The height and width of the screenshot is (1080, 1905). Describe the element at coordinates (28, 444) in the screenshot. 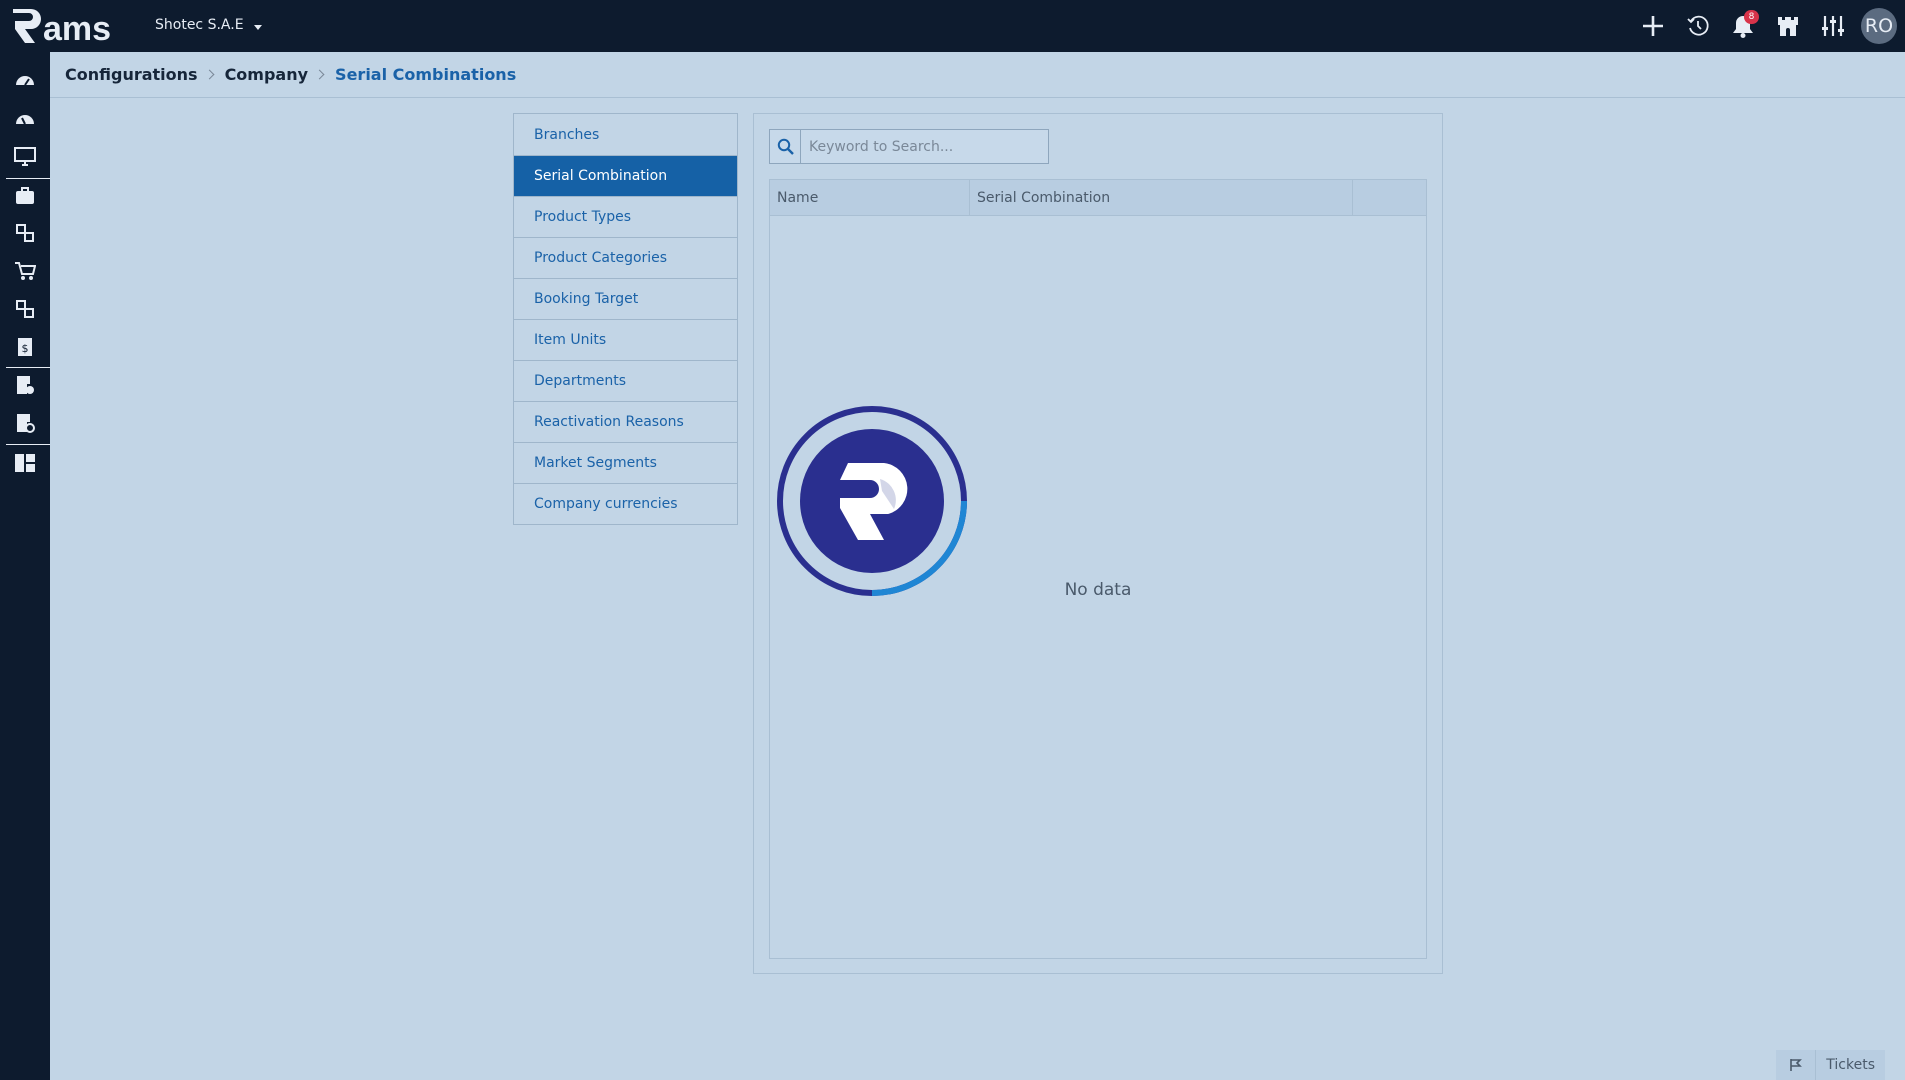

I see `sidebar-divider` at that location.